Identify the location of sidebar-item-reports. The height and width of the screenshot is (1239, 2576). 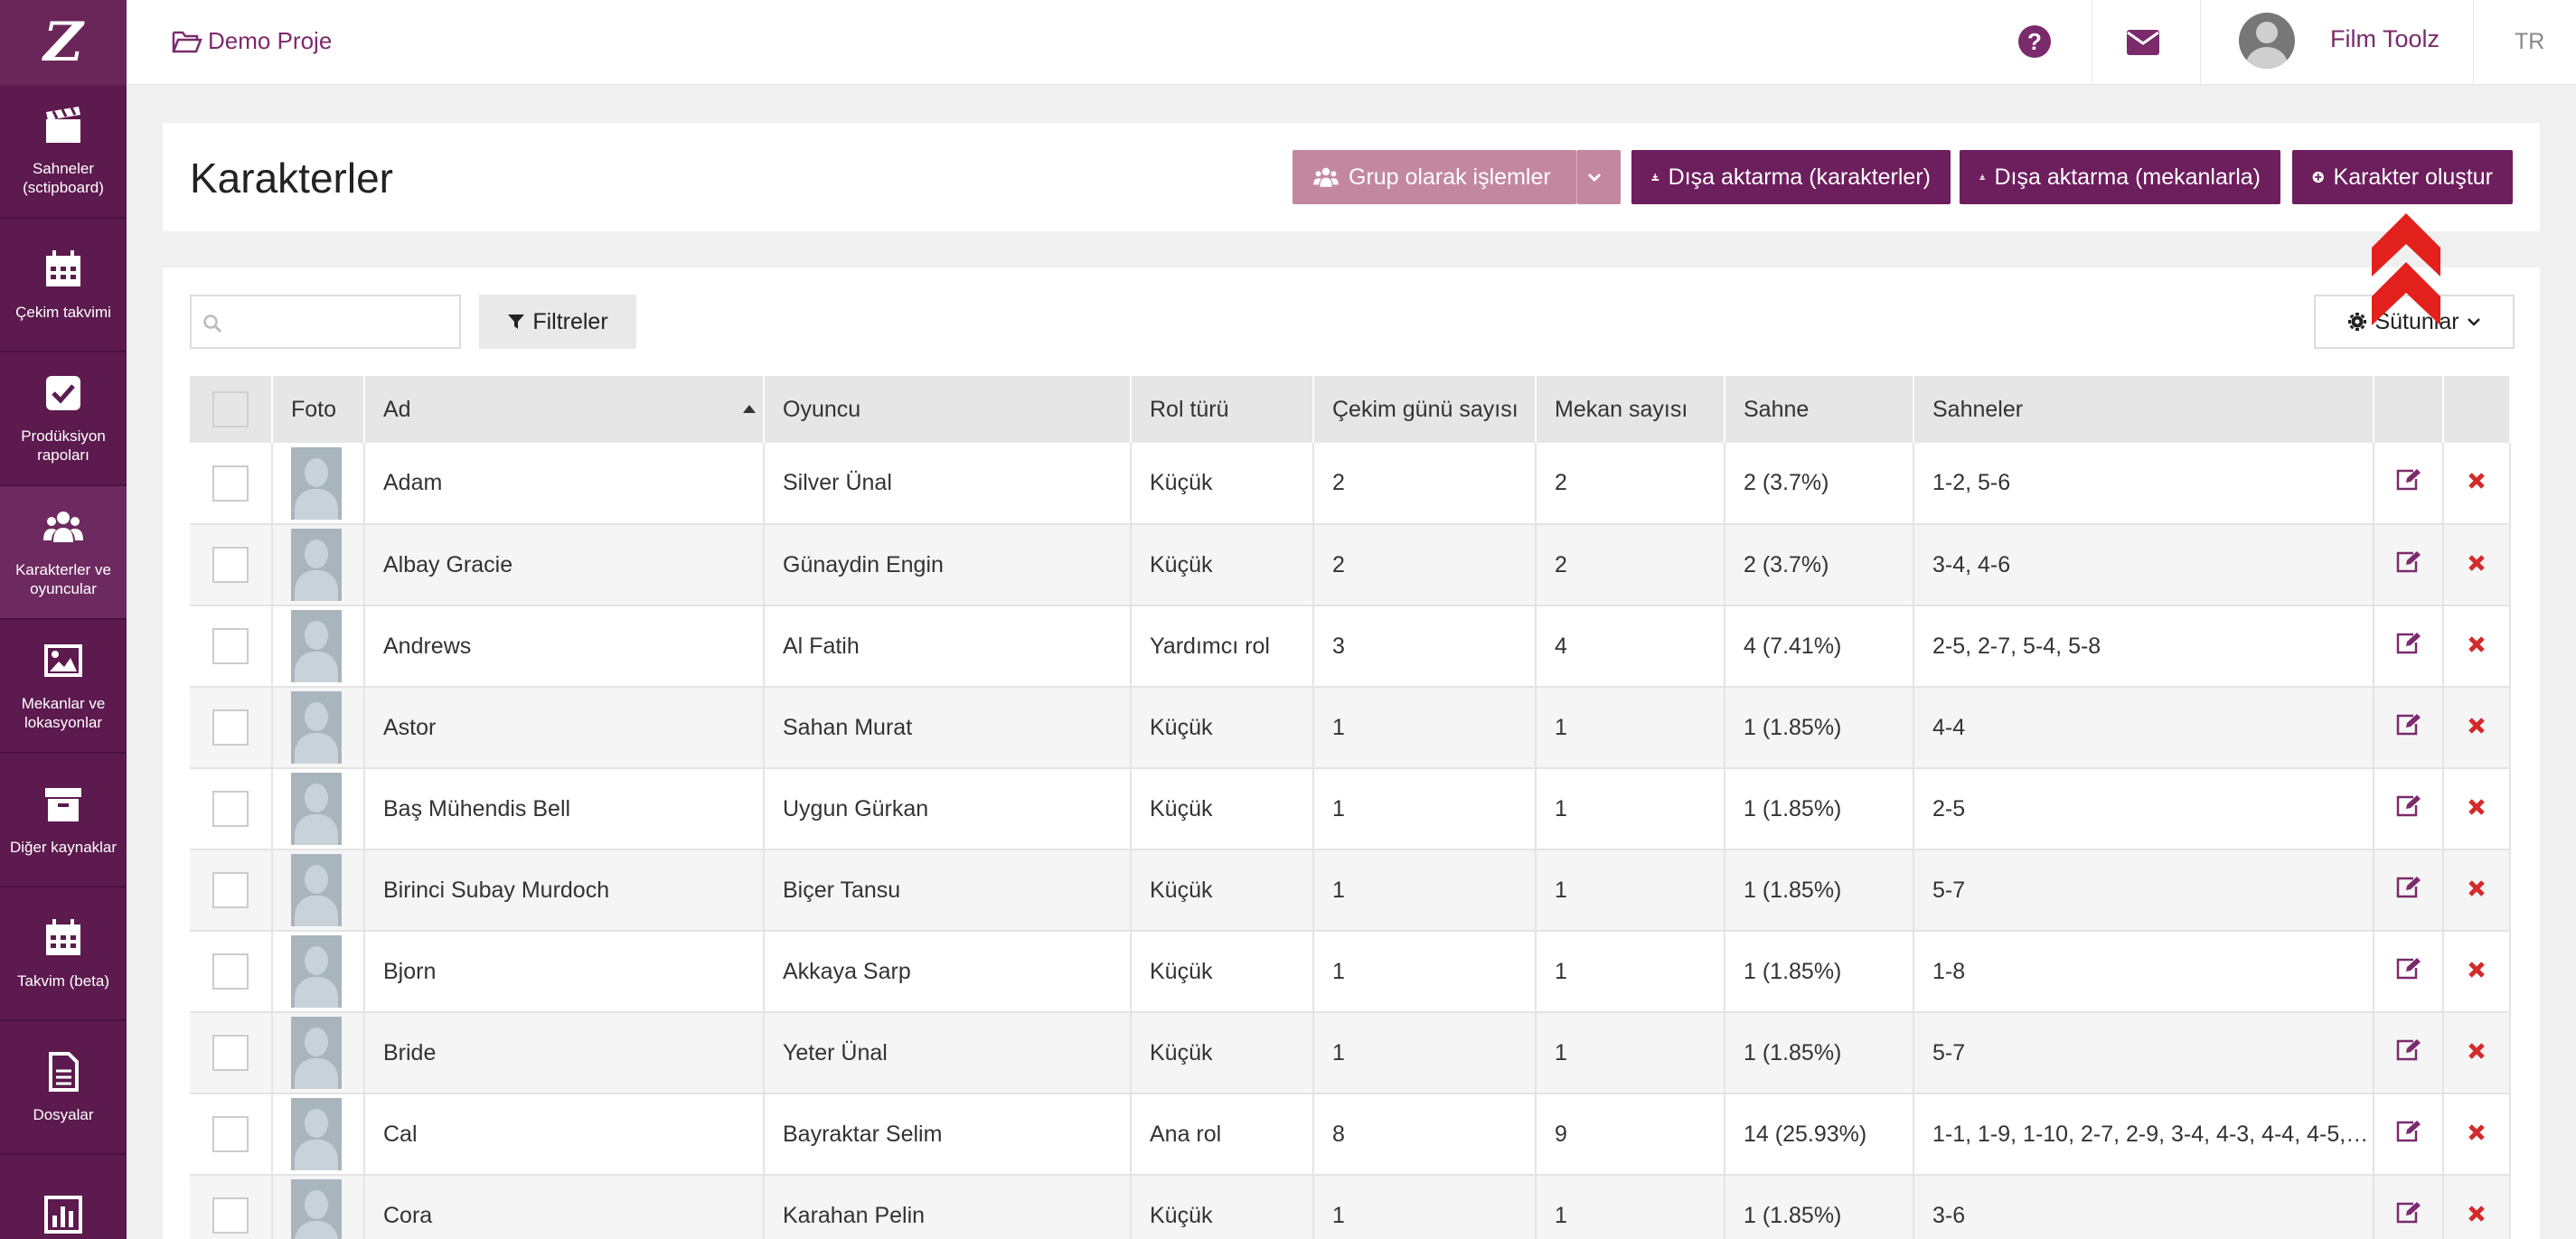
(63, 1197).